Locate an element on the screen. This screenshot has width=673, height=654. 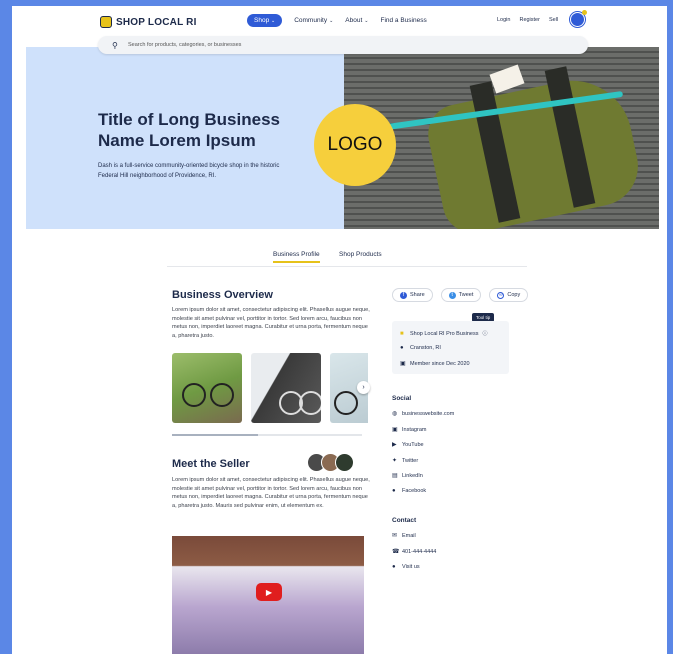
social-link-label: Twitter is located at coordinates (410, 460).